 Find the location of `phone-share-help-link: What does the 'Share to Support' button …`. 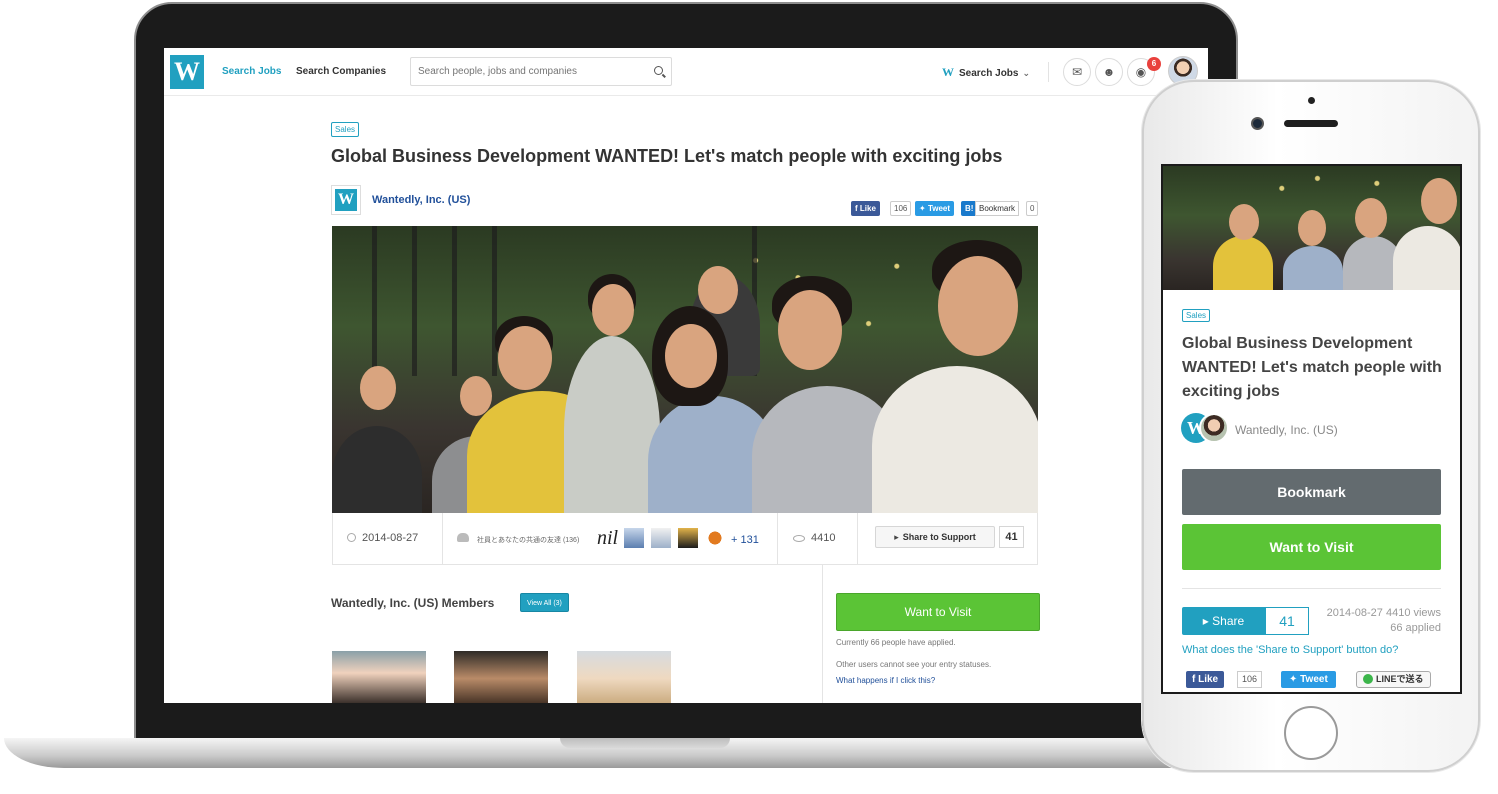

phone-share-help-link: What does the 'Share to Support' button … is located at coordinates (1290, 650).